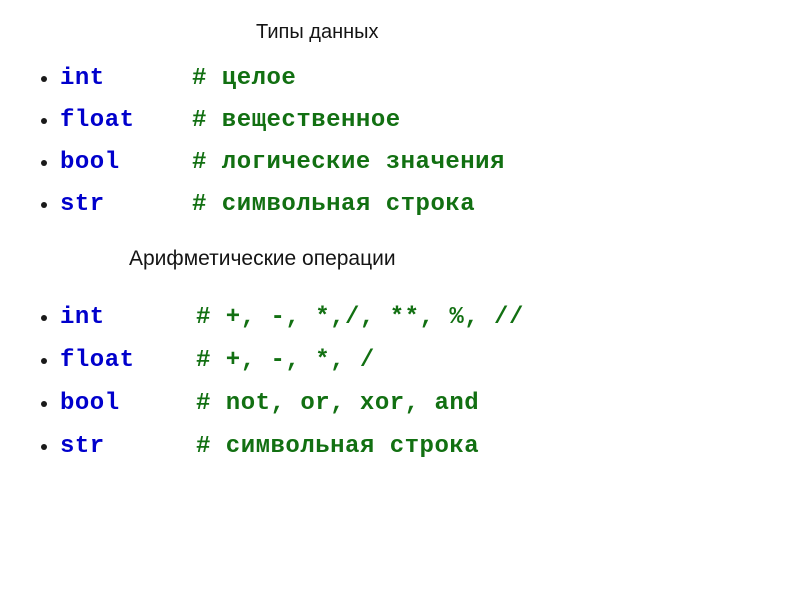  Describe the element at coordinates (90, 162) in the screenshot. I see `type-name-bool: bool` at that location.